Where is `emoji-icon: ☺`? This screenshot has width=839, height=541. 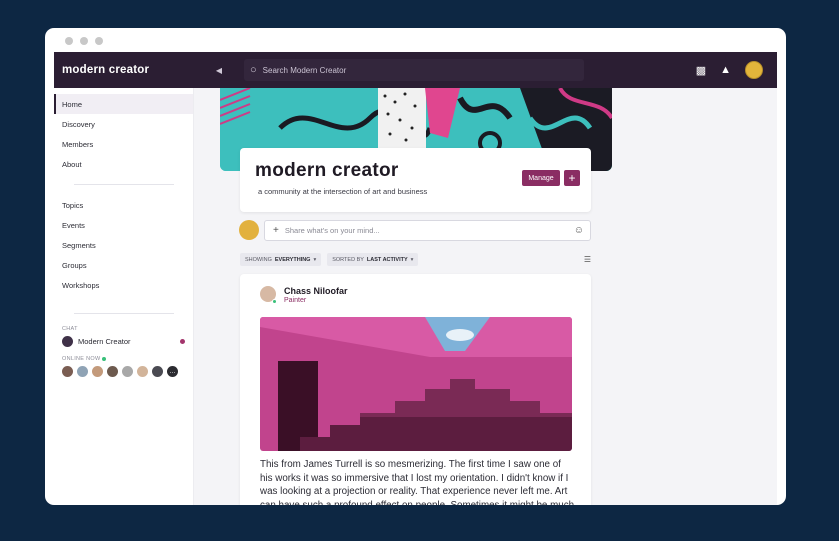 emoji-icon: ☺ is located at coordinates (579, 230).